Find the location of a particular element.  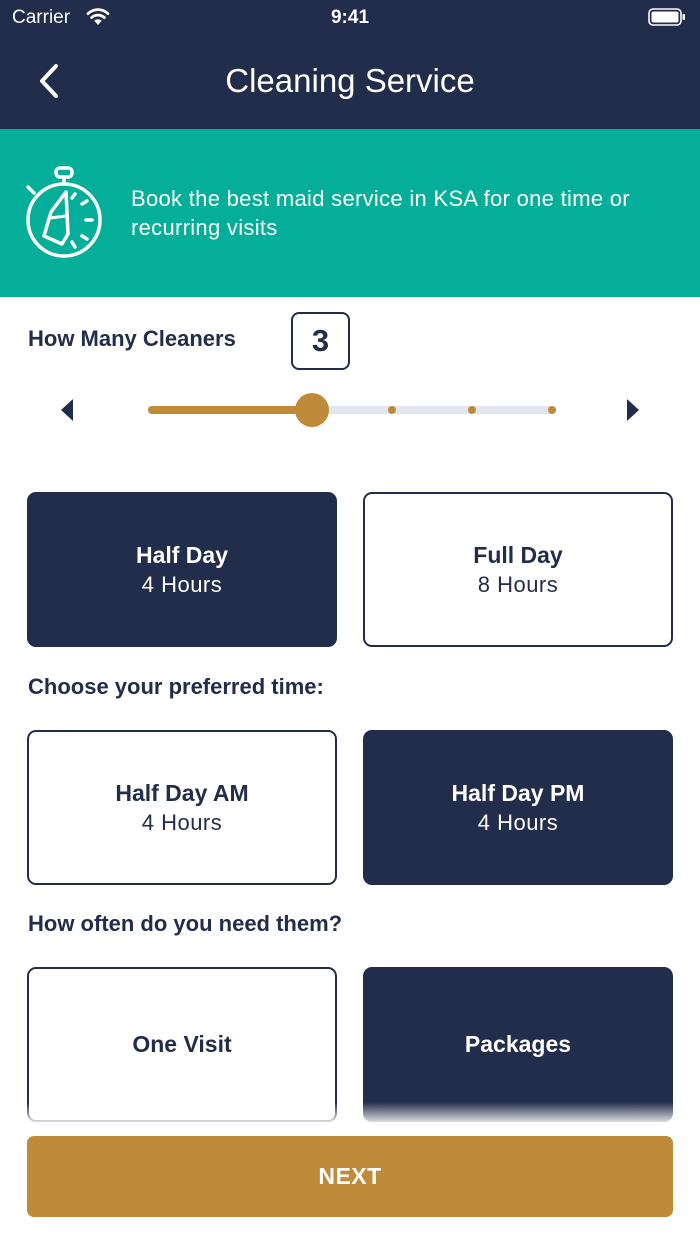

top-bar: Carrier 9:41 Cleaning Service is located at coordinates (350, 64).